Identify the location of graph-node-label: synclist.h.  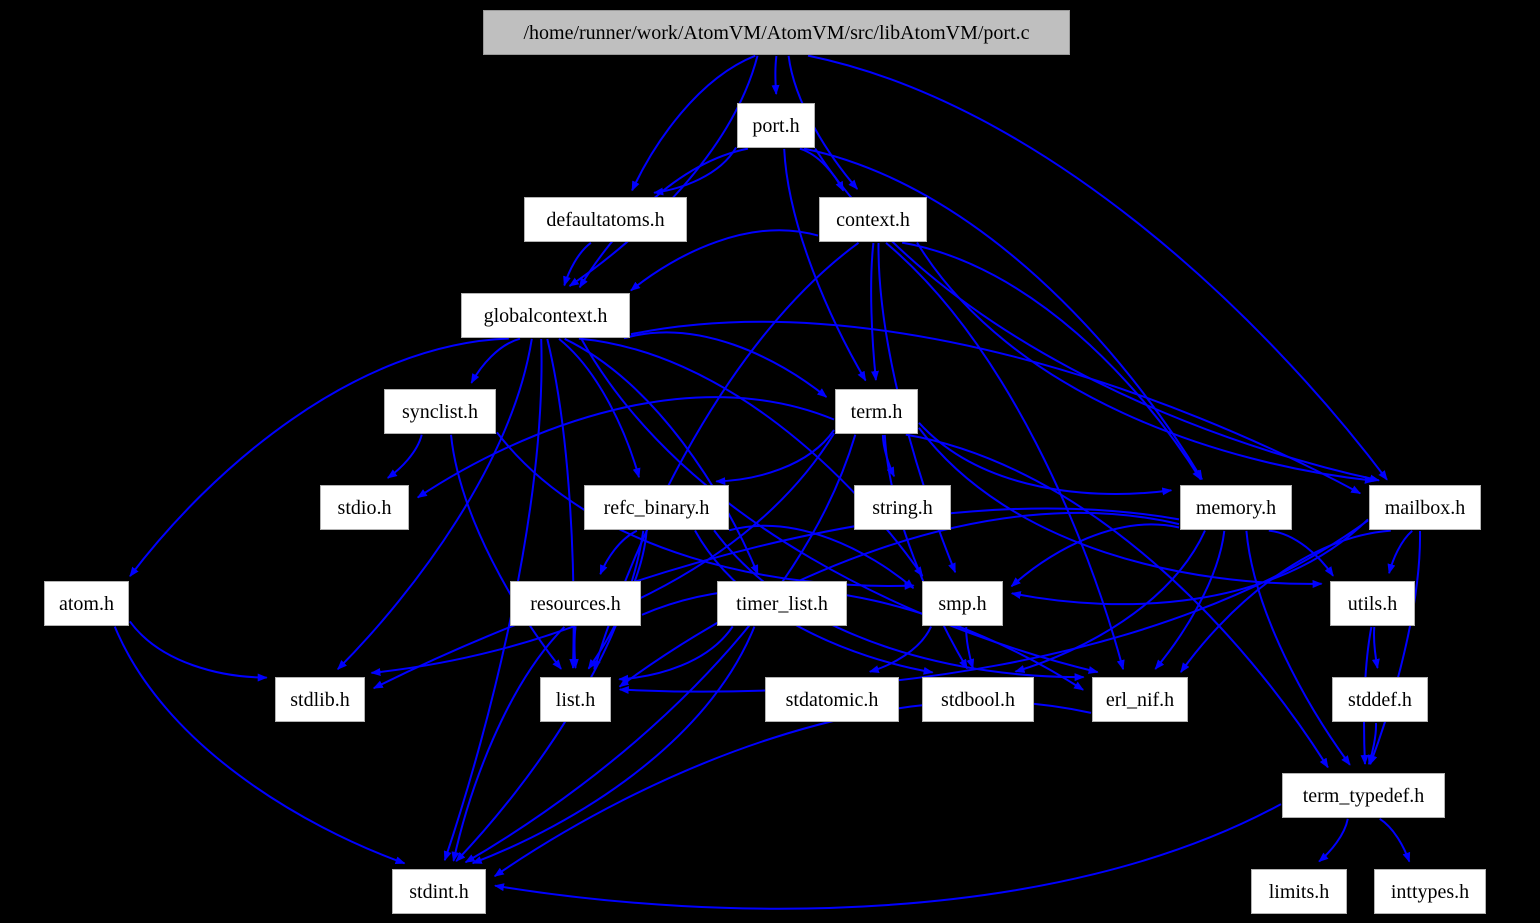
(440, 411).